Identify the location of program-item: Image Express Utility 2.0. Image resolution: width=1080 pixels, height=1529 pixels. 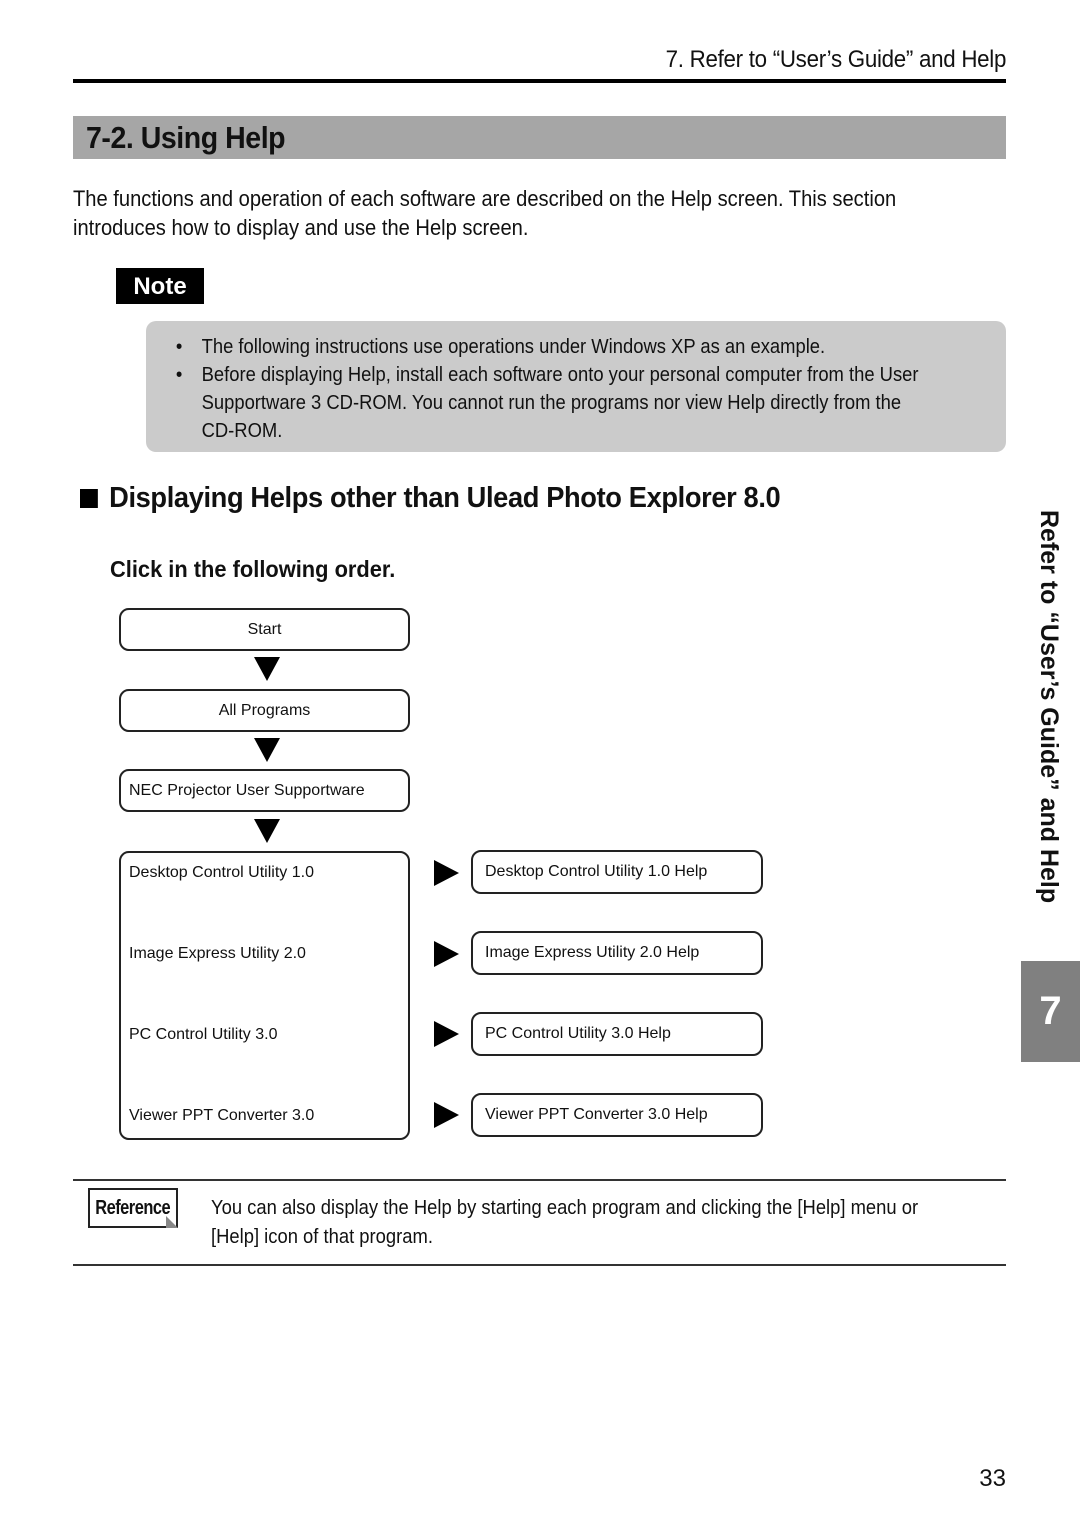
(217, 953).